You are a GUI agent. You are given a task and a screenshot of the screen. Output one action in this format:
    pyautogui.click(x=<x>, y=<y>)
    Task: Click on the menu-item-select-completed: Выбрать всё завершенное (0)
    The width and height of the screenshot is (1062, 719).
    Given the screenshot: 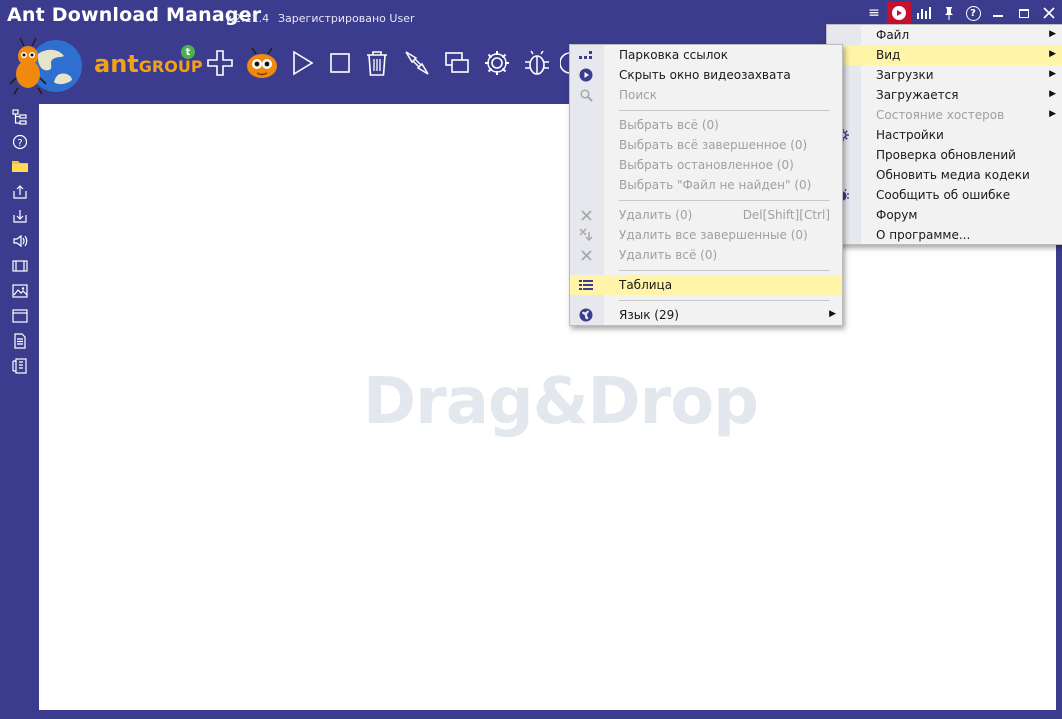 What is the action you would take?
    pyautogui.click(x=706, y=145)
    